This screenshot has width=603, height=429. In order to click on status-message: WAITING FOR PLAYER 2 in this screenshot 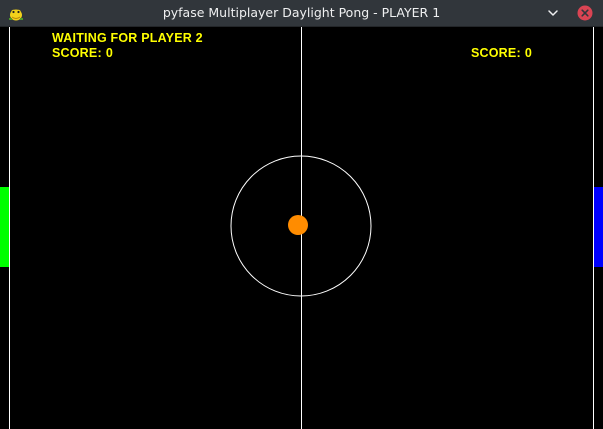, I will do `click(127, 38)`.